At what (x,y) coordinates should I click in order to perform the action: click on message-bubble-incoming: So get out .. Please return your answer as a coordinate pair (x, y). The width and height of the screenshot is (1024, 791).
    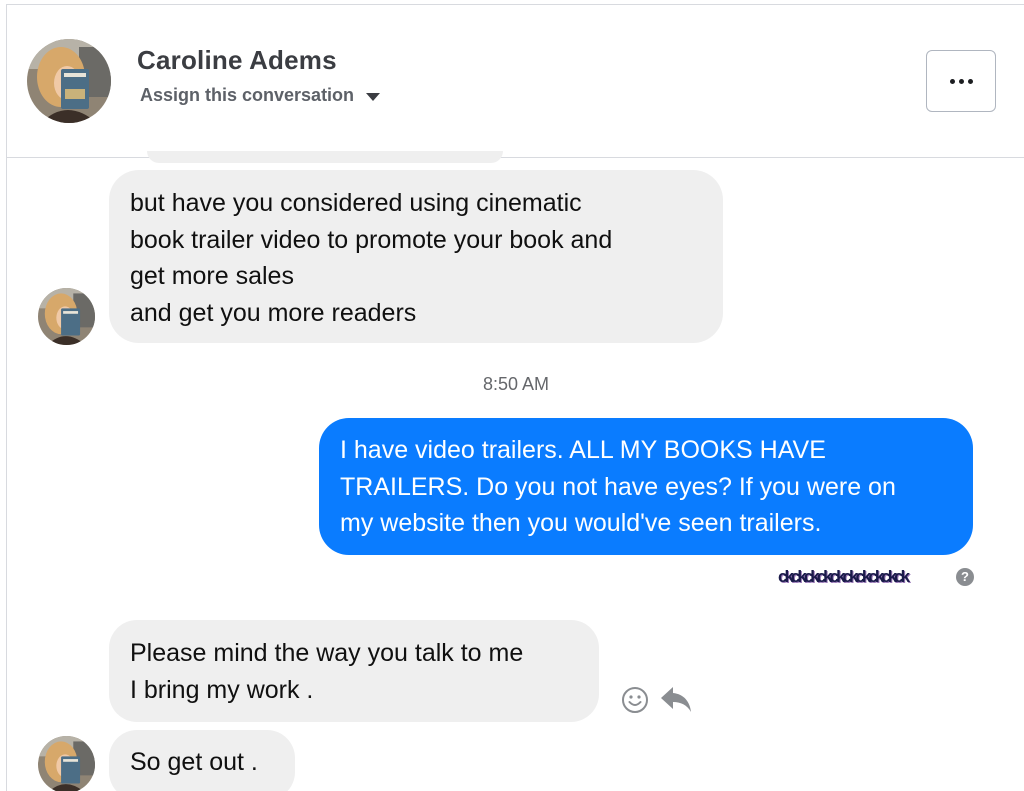
    Looking at the image, I should click on (202, 760).